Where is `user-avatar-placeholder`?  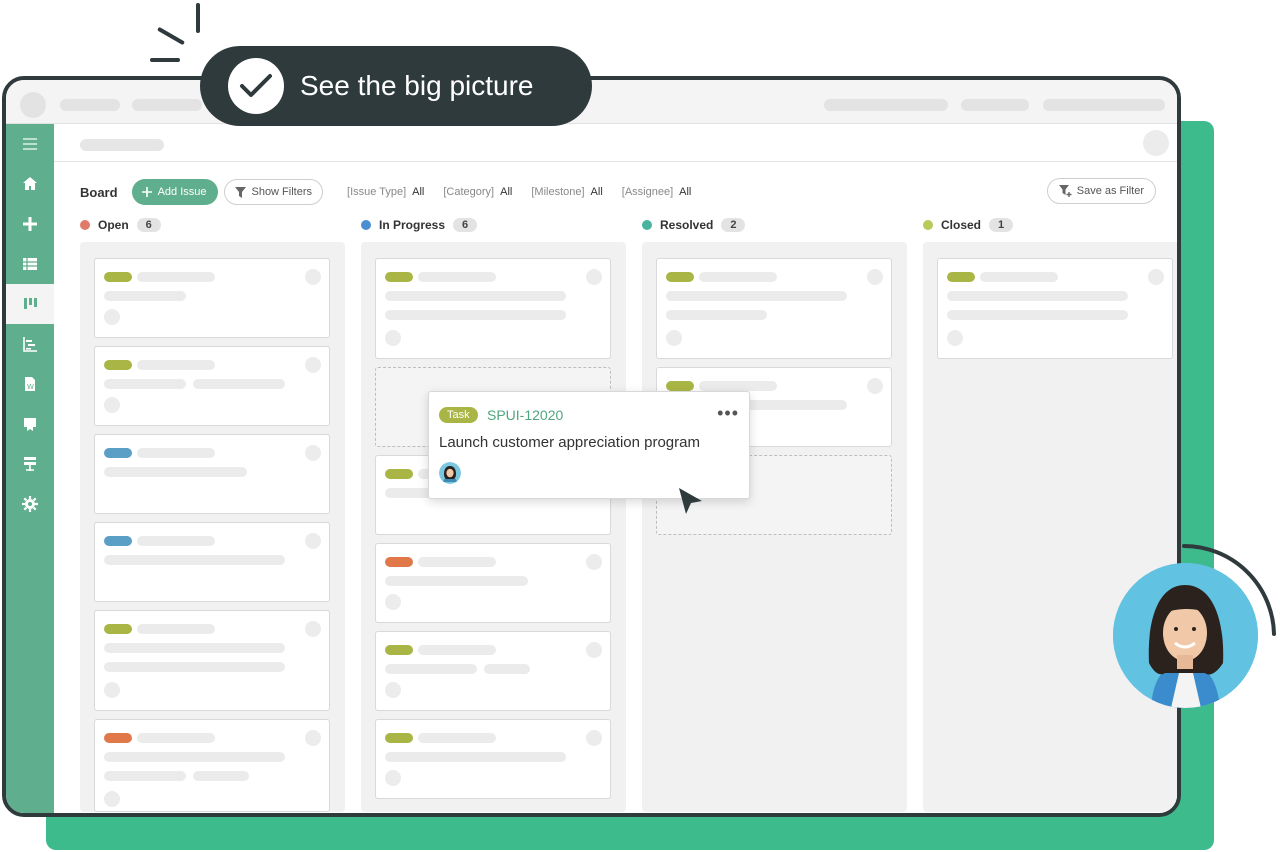 user-avatar-placeholder is located at coordinates (1156, 143).